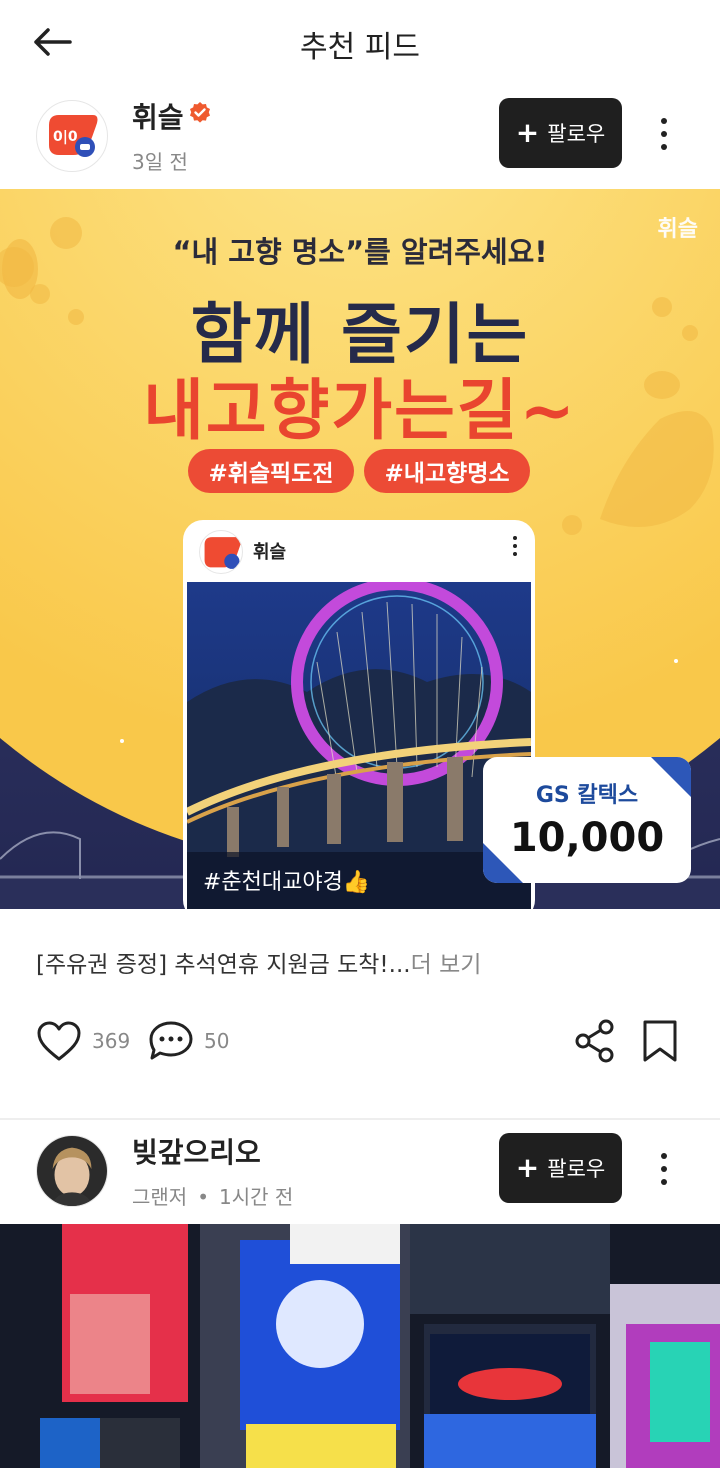  I want to click on svg-text: 0|0, so click(65, 137).